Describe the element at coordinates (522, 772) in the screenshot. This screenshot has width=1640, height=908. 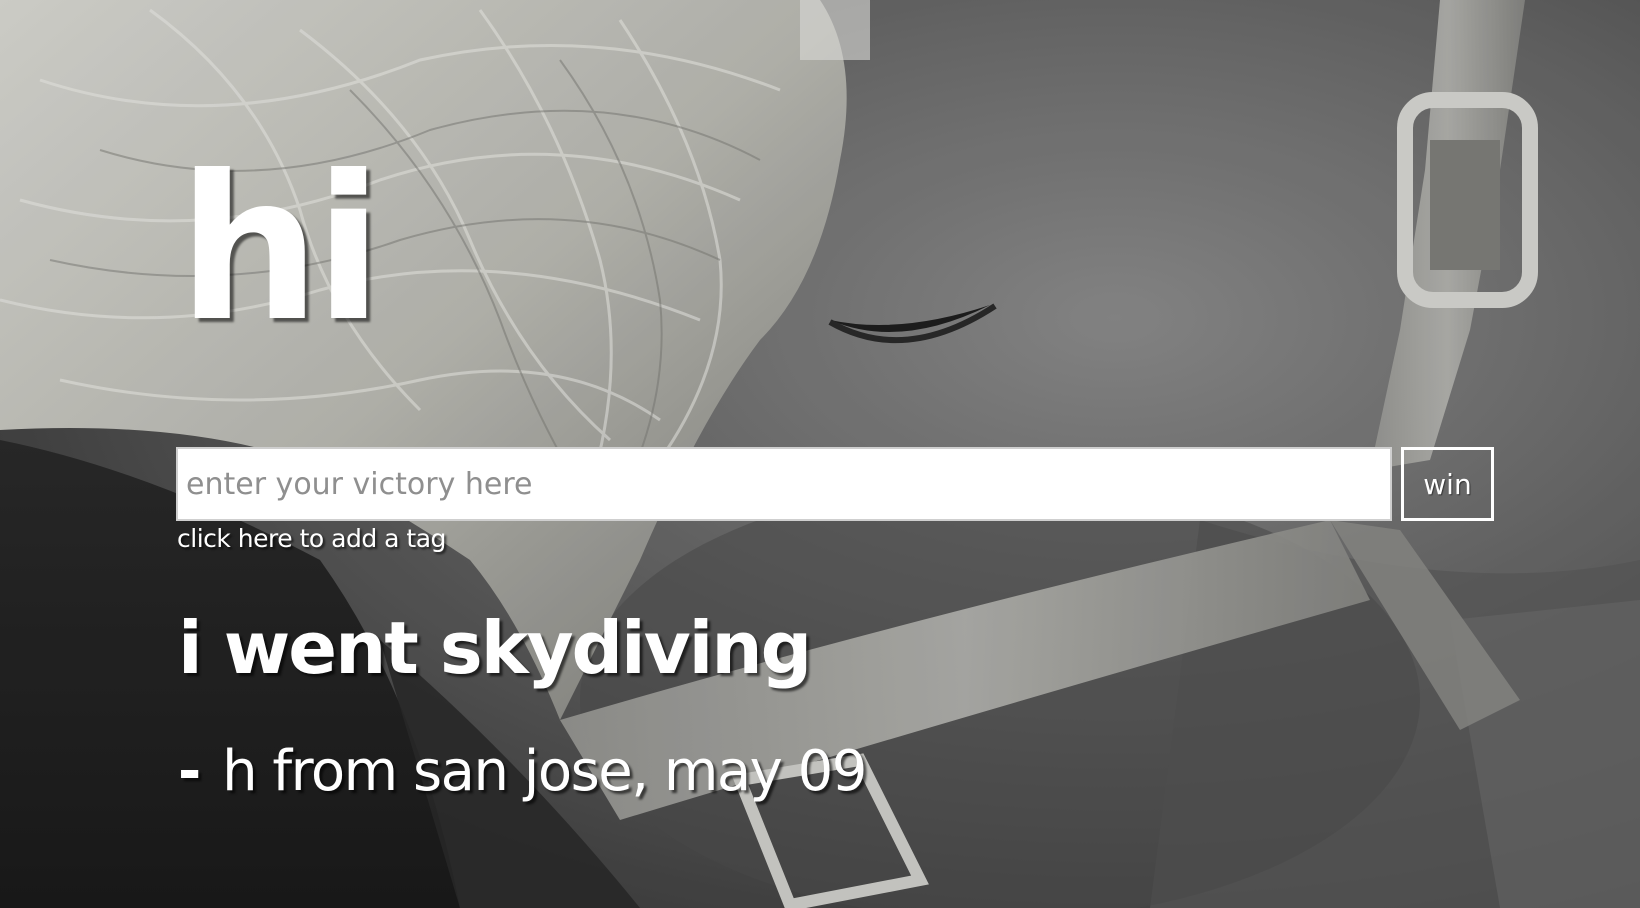
I see `featured-victory-attribution: - h from san jose, may 09` at that location.